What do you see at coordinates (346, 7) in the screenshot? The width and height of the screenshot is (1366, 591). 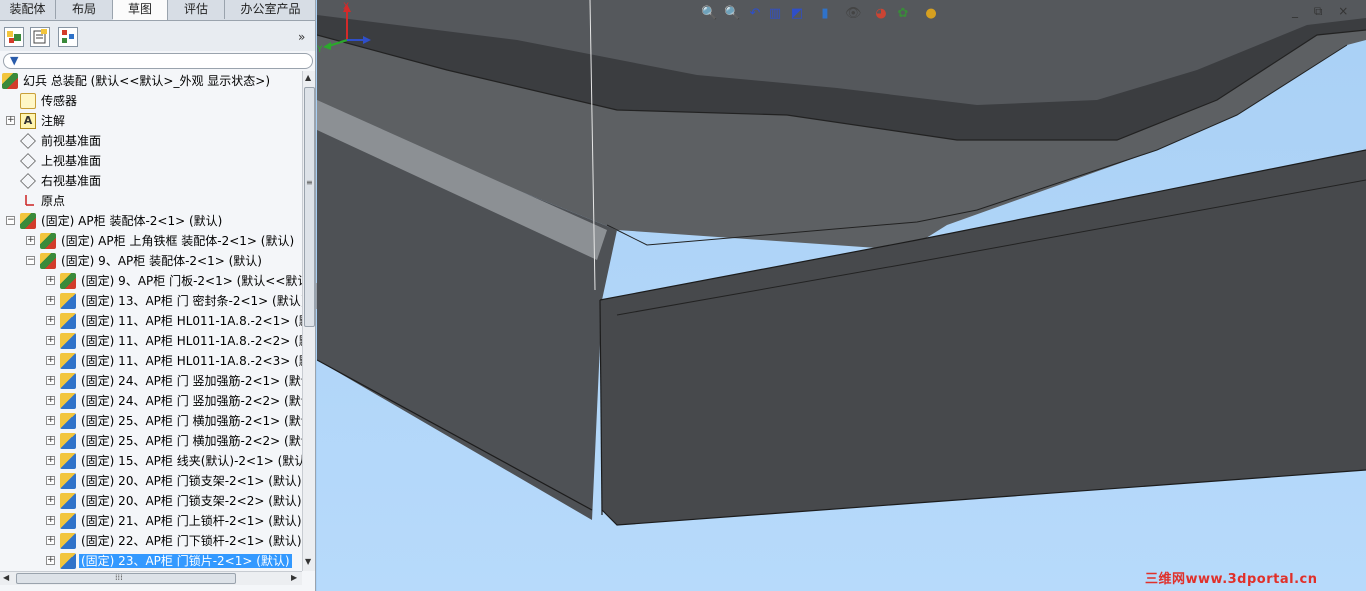 I see `triad-x-label: X` at bounding box center [346, 7].